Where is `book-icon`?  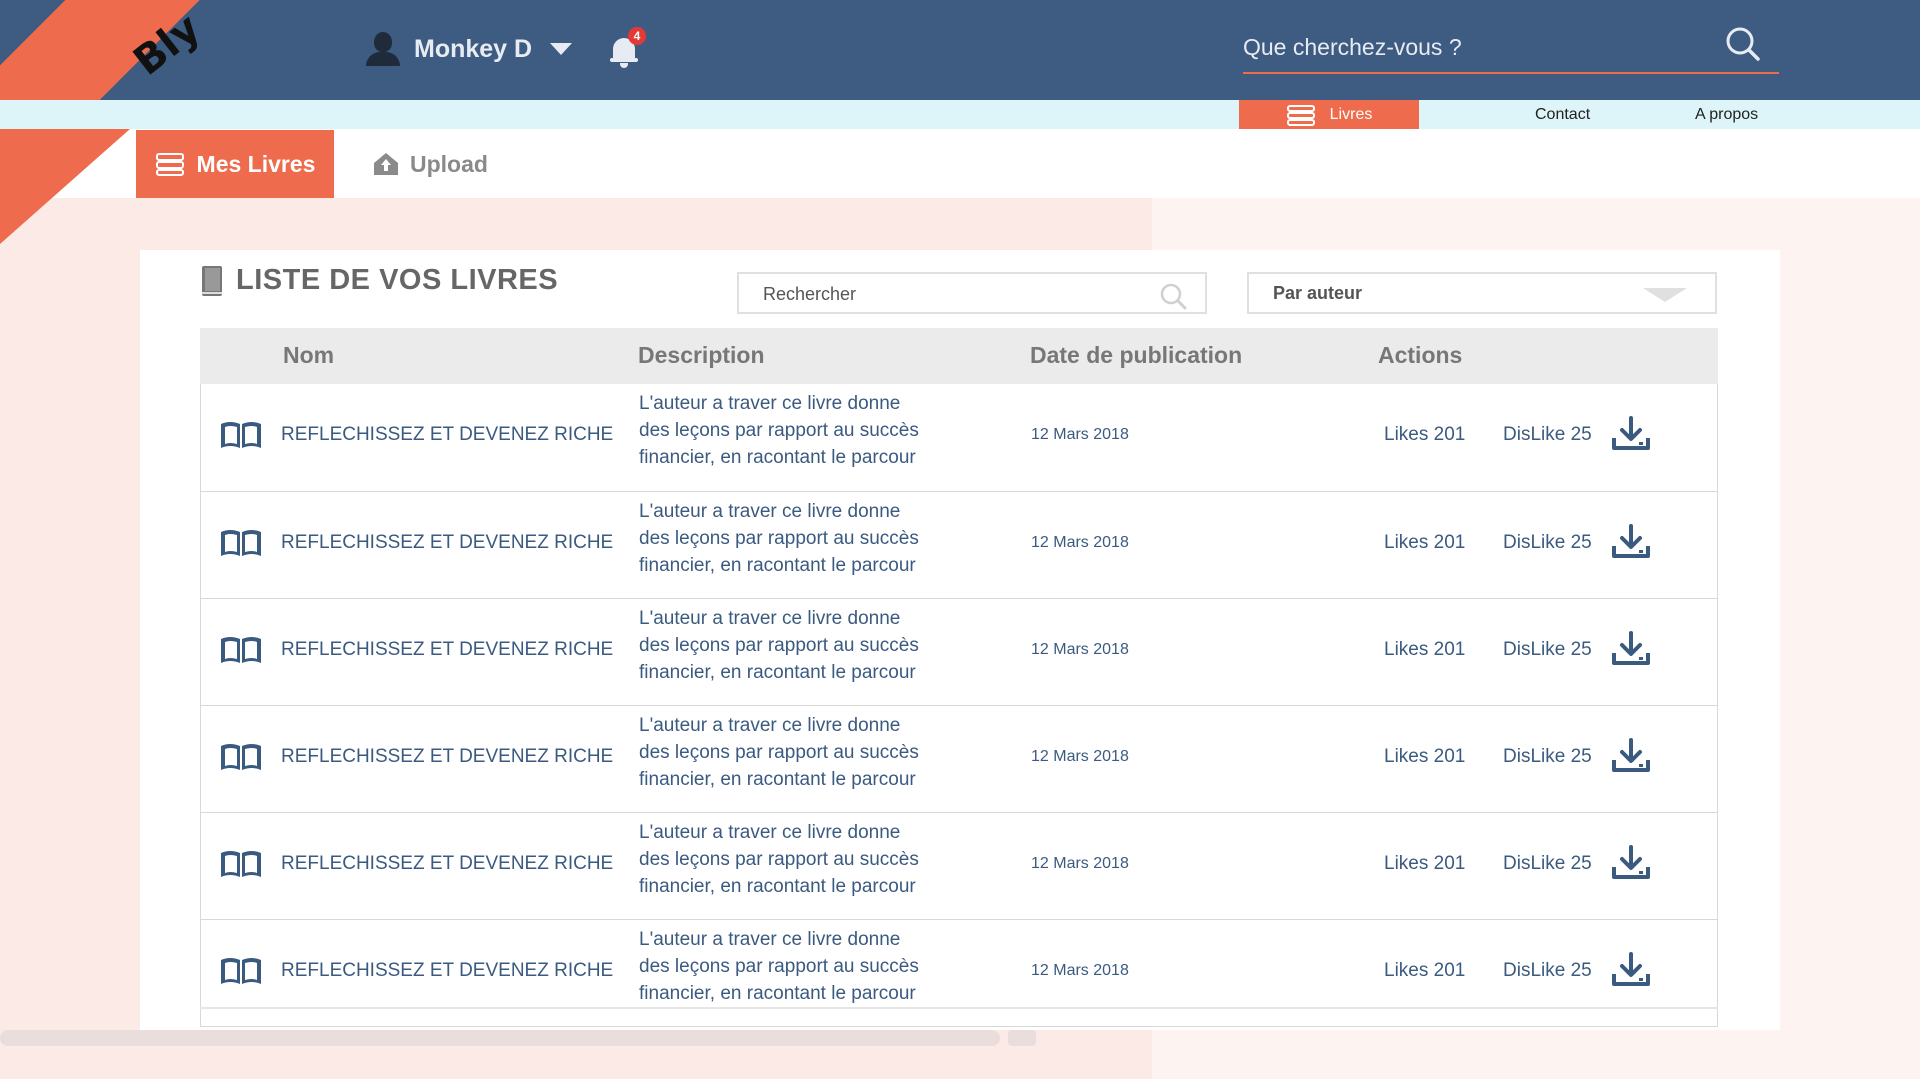 book-icon is located at coordinates (212, 280).